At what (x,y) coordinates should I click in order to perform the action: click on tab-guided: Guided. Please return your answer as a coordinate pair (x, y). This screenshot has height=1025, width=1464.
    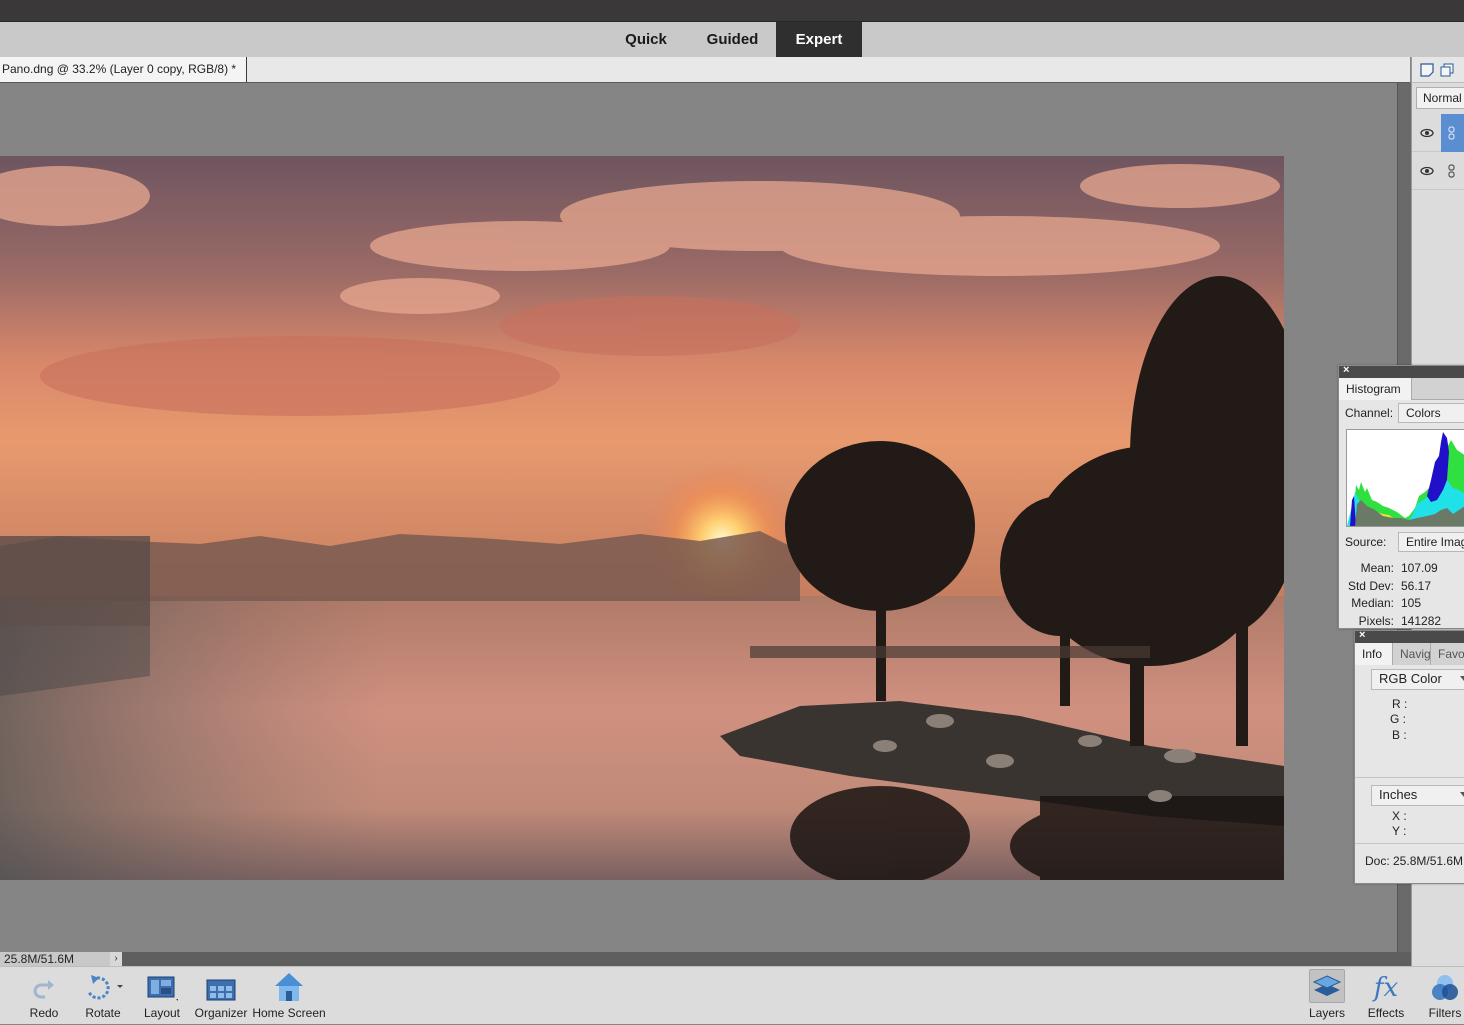
    Looking at the image, I should click on (732, 39).